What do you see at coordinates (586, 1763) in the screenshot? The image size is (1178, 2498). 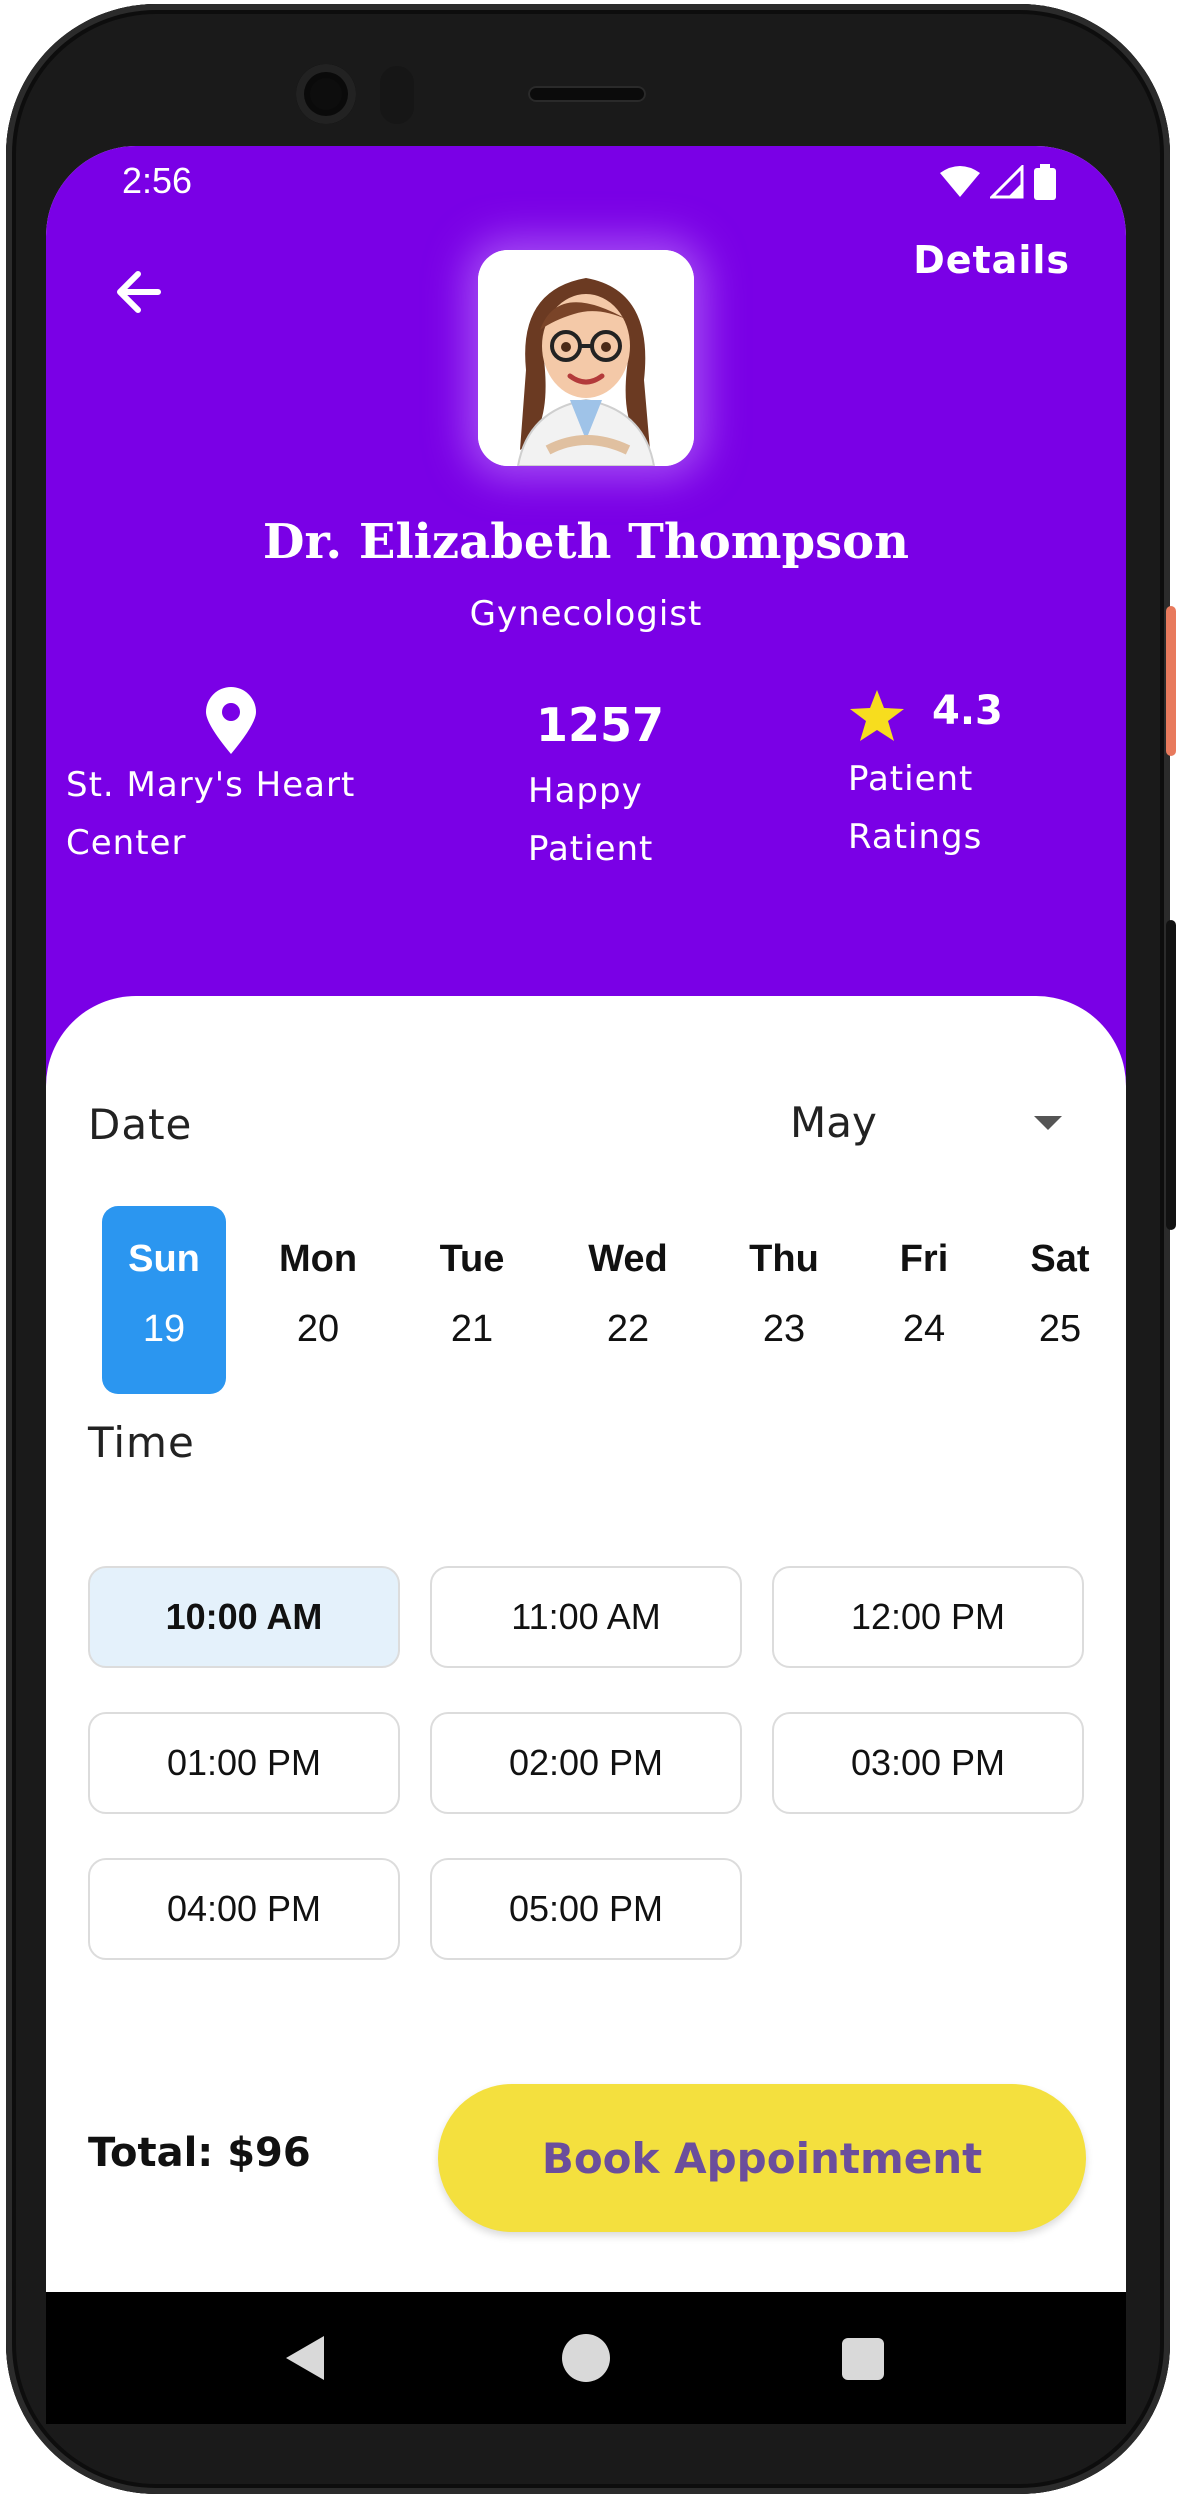 I see `time-slot: 02:00 PM` at bounding box center [586, 1763].